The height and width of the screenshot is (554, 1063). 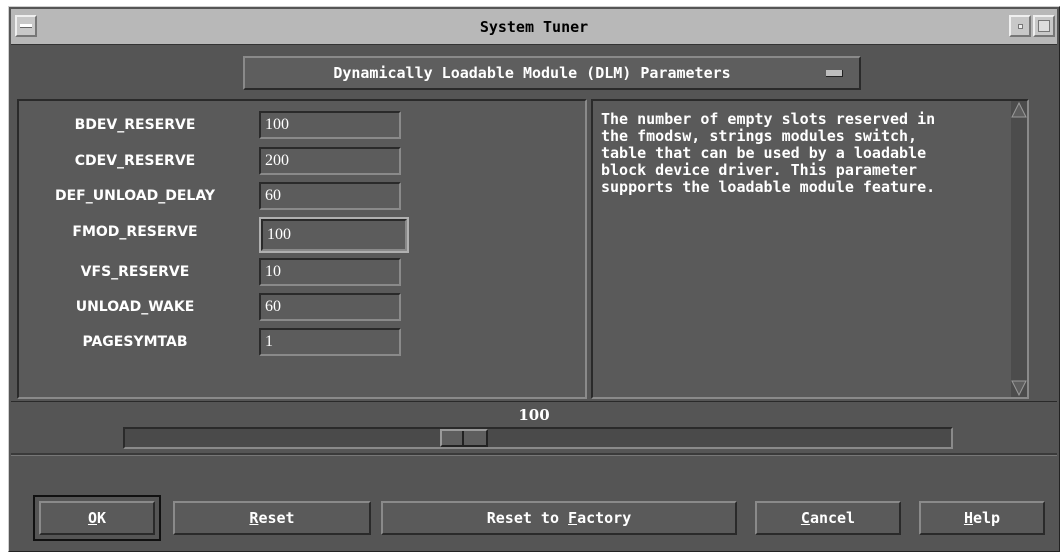 I want to click on window-title: System Tuner, so click(x=534, y=27).